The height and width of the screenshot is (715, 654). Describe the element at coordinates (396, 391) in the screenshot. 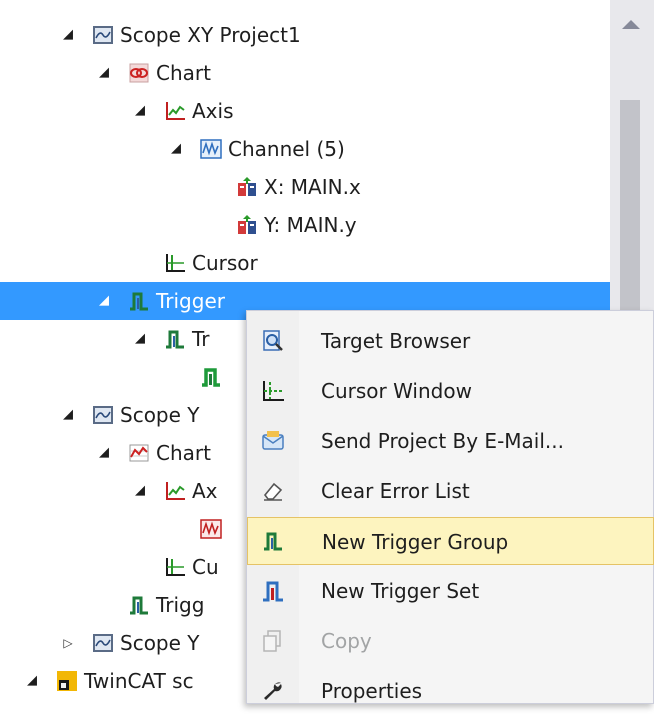

I see `menu-item-label: Cursor Window` at that location.